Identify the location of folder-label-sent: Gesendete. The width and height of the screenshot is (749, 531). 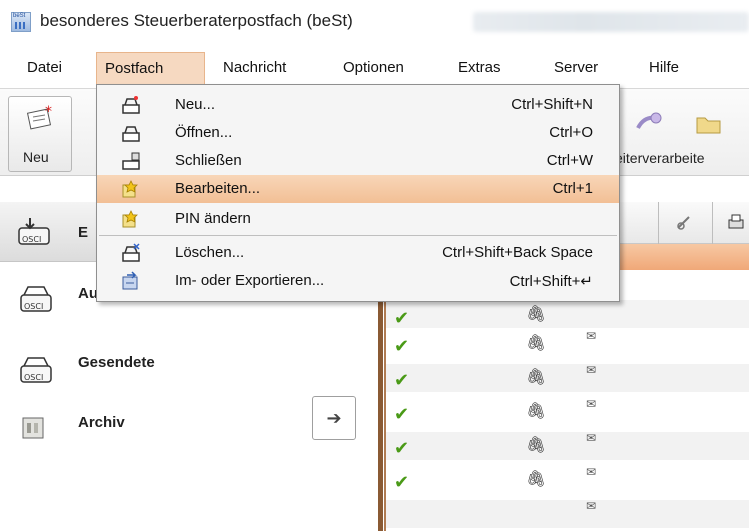
(116, 362).